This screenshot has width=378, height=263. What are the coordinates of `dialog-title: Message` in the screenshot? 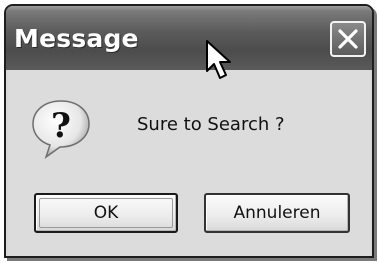 It's located at (76, 38).